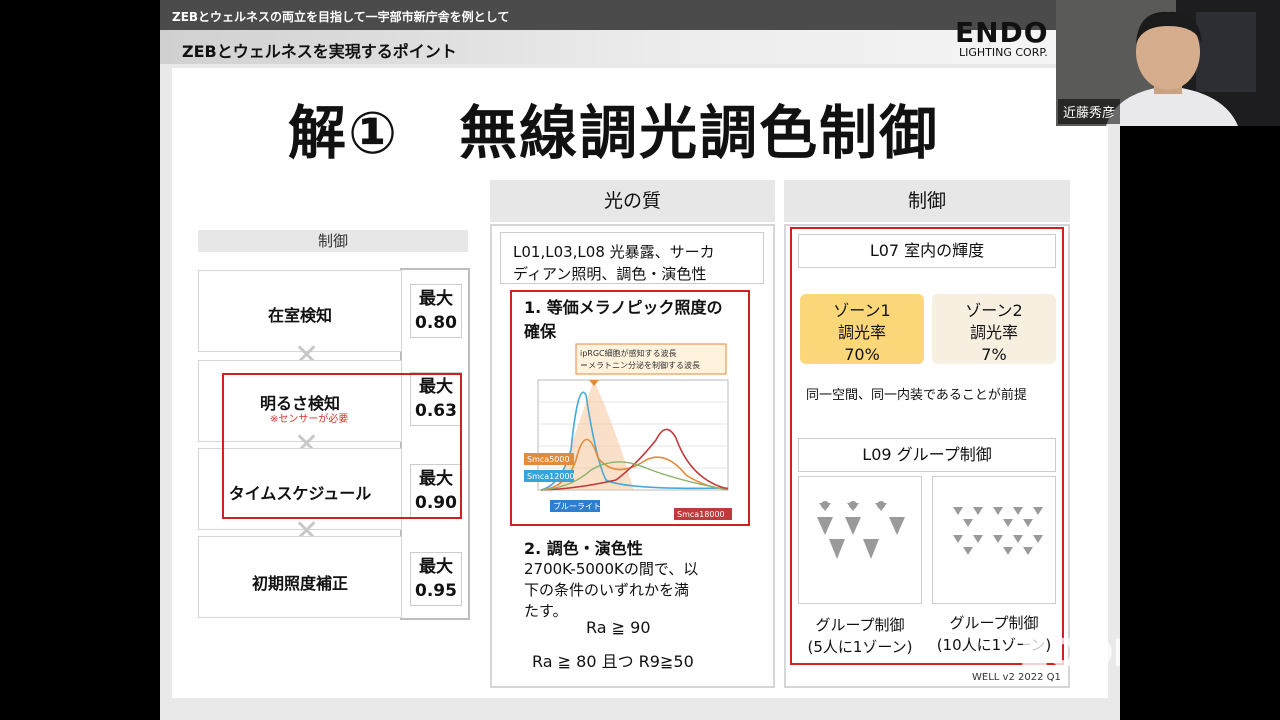 The image size is (1280, 720). Describe the element at coordinates (1002, 32) in the screenshot. I see `logo-main-text: ENDO` at that location.